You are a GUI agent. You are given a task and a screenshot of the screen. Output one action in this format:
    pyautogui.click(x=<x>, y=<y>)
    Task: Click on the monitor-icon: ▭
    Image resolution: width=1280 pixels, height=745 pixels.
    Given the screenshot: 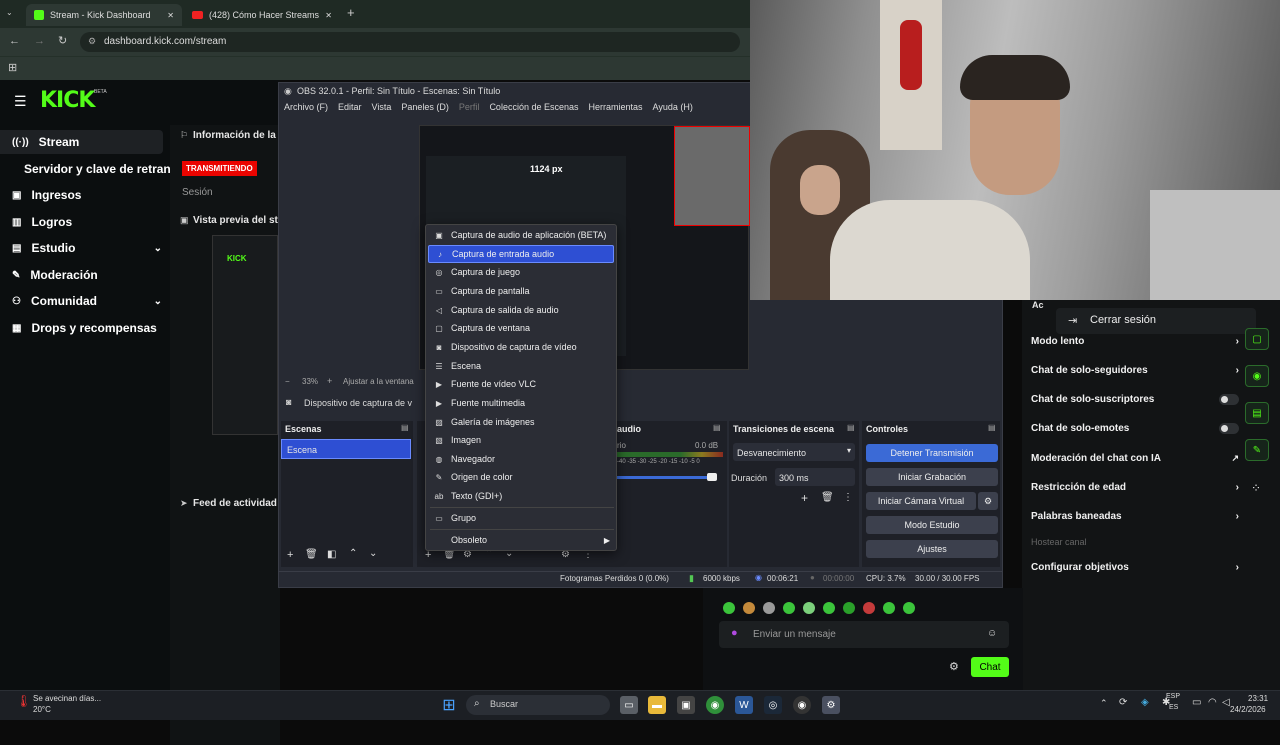 What is the action you would take?
    pyautogui.click(x=1196, y=702)
    